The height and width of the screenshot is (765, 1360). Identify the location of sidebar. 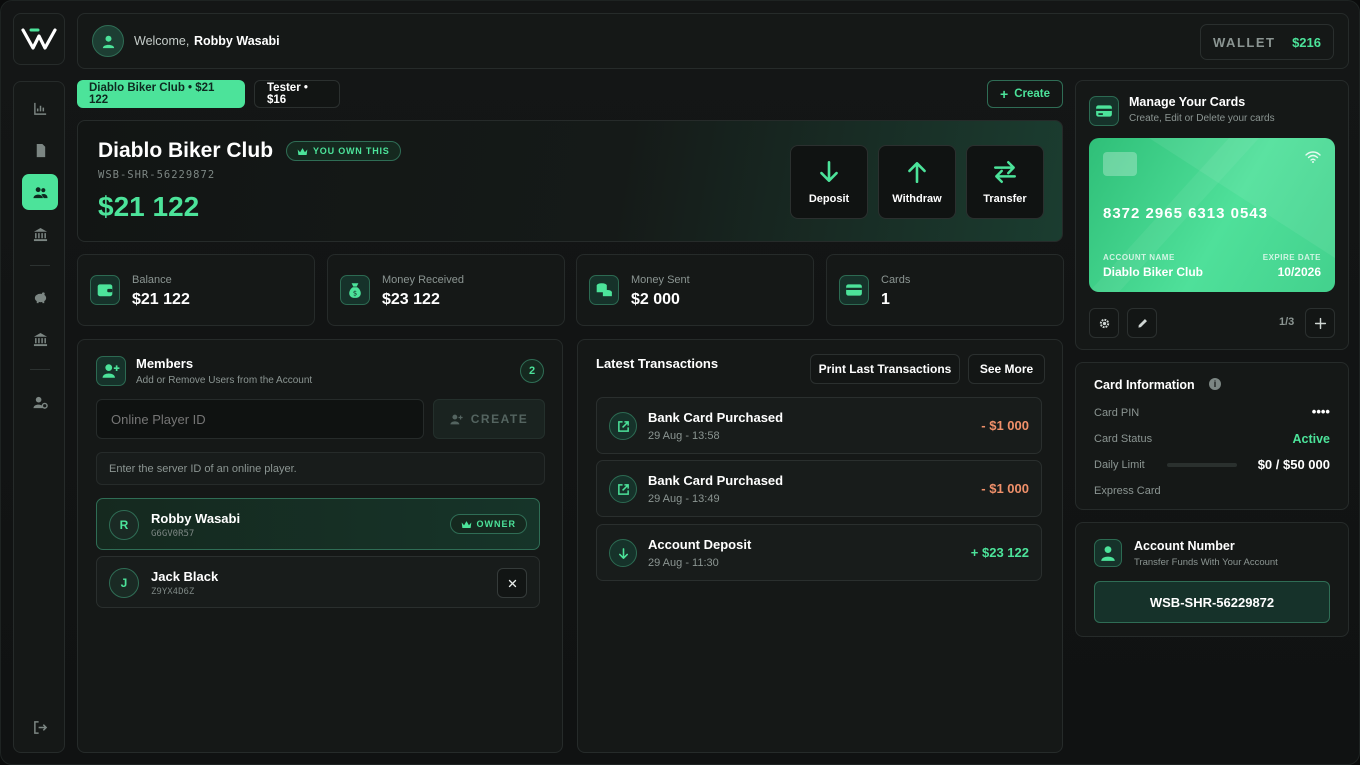
(39, 417).